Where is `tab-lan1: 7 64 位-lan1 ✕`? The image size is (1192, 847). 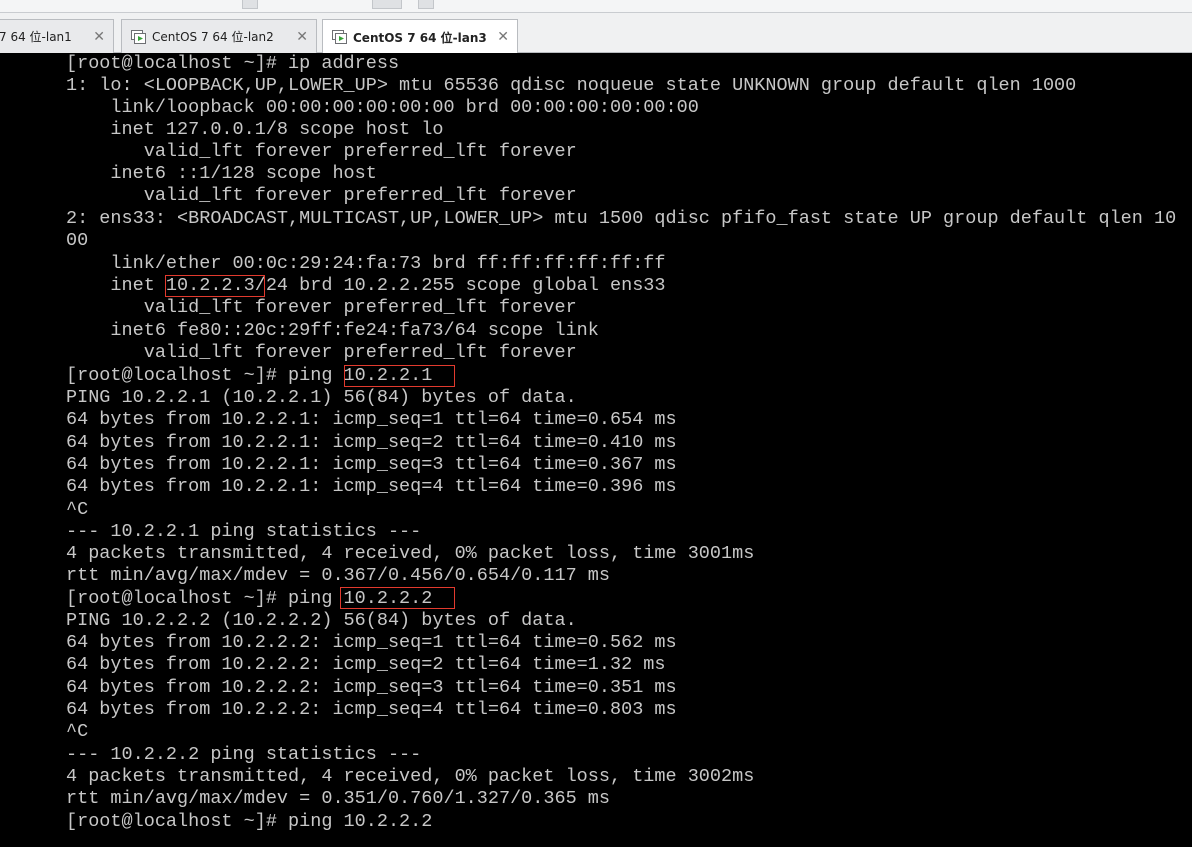
tab-lan1: 7 64 位-lan1 ✕ is located at coordinates (57, 36).